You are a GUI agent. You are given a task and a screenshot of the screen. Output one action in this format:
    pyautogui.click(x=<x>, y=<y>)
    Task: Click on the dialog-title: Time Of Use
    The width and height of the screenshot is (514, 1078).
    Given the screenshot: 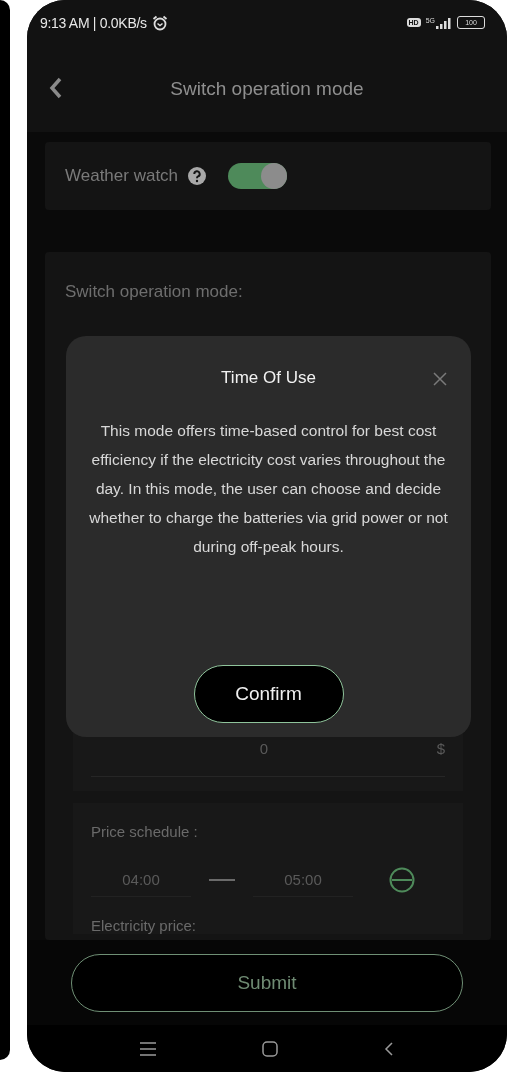 What is the action you would take?
    pyautogui.click(x=268, y=378)
    